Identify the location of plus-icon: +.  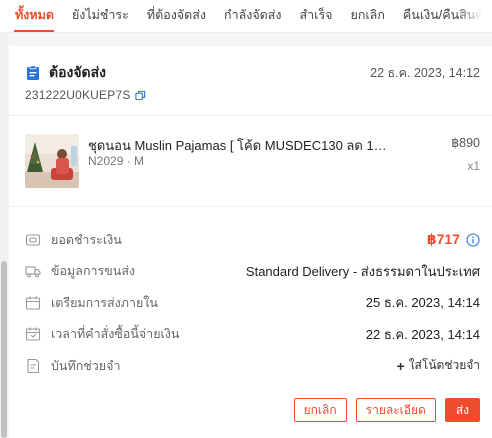
(400, 365).